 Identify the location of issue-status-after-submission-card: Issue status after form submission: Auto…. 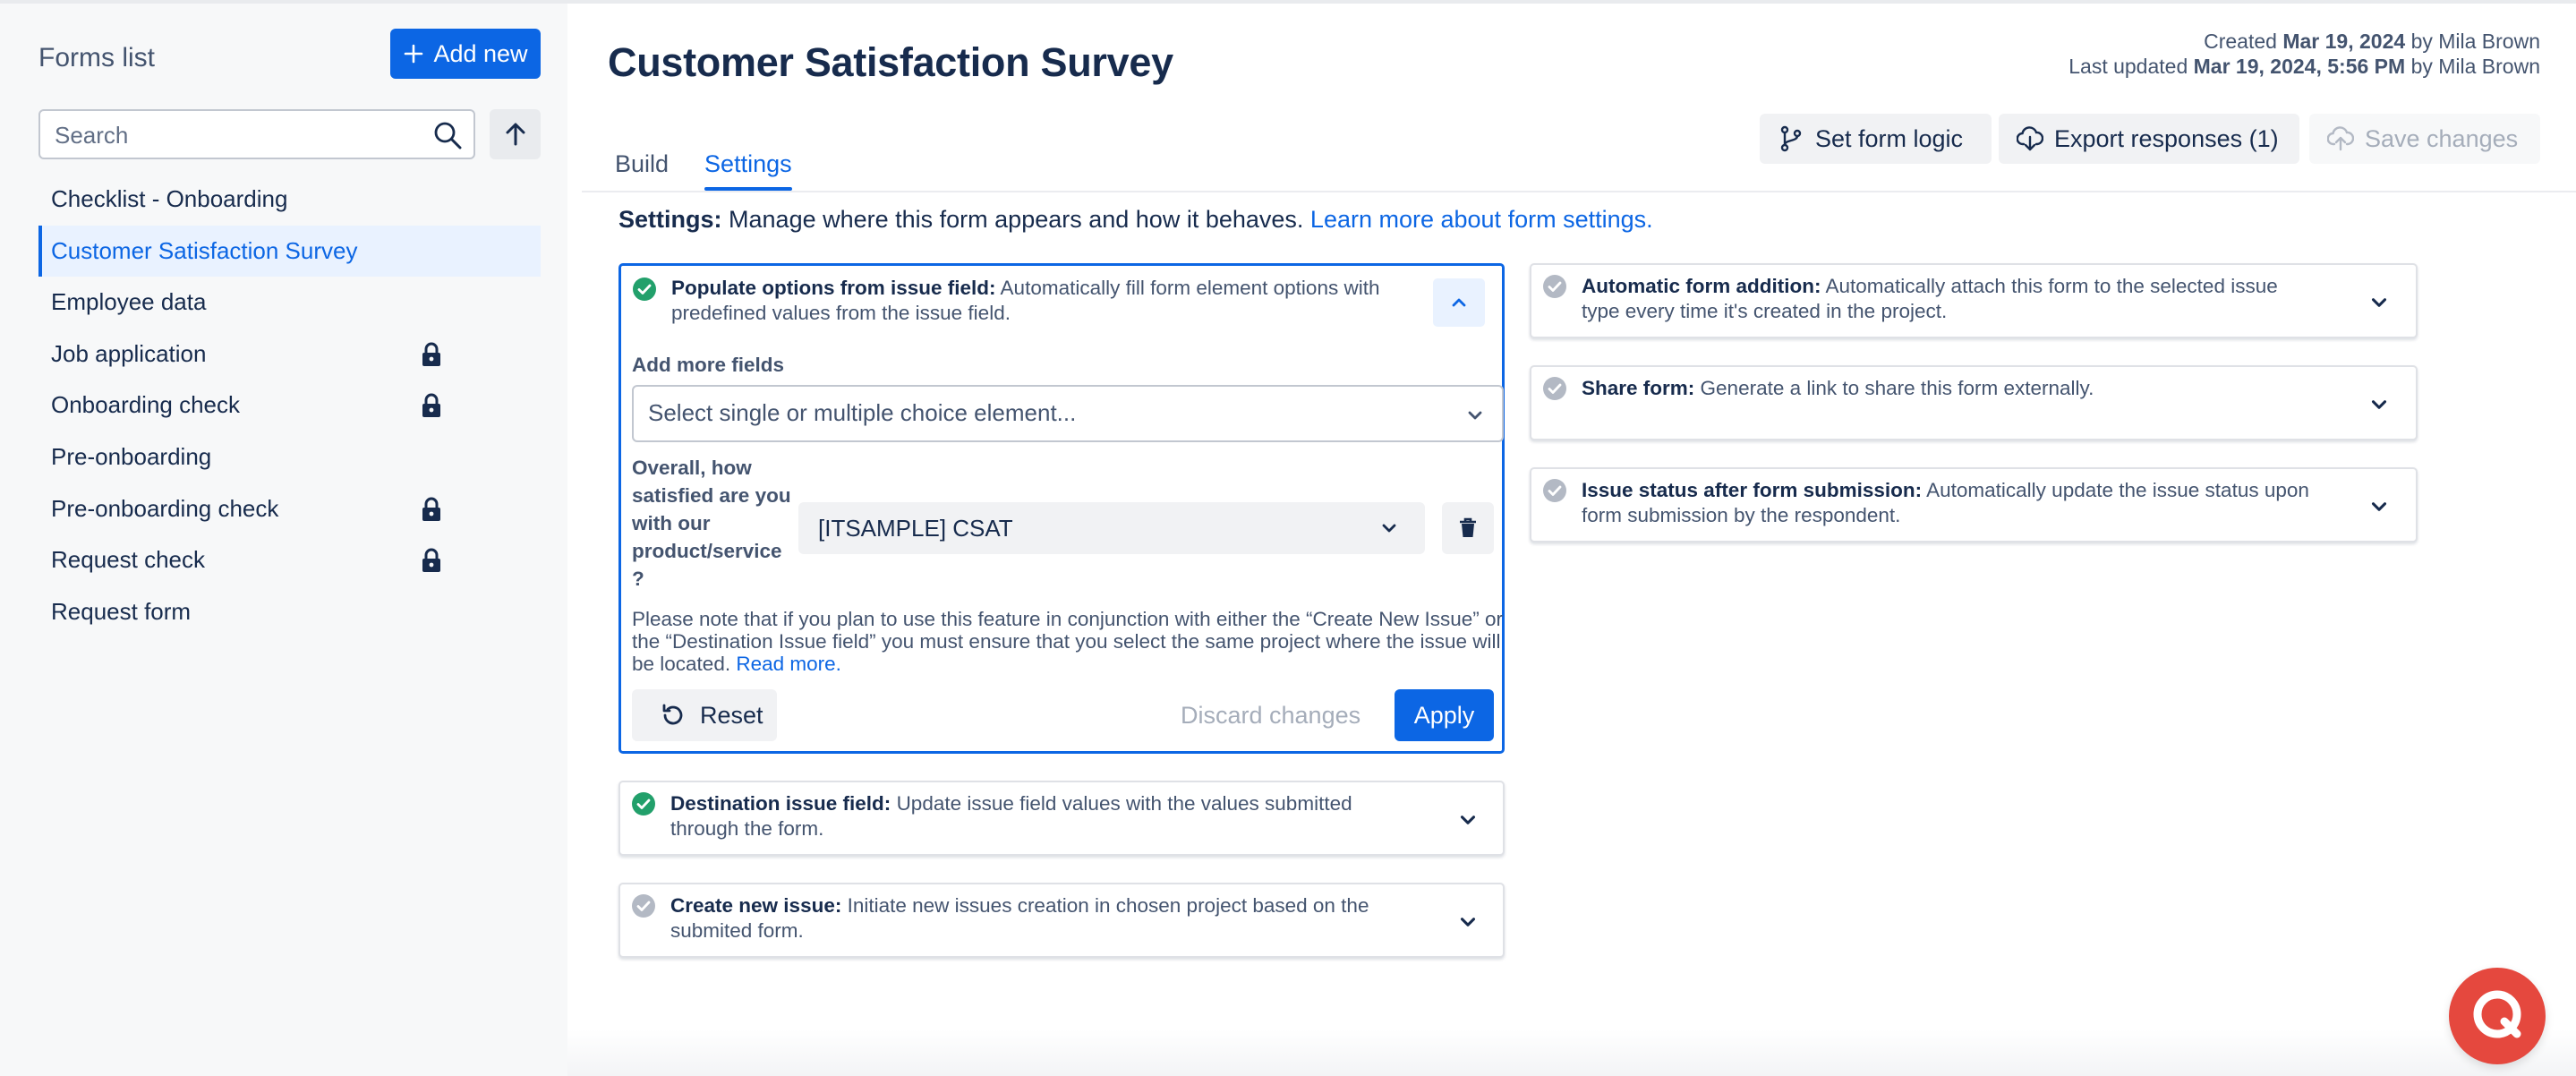
(1974, 504).